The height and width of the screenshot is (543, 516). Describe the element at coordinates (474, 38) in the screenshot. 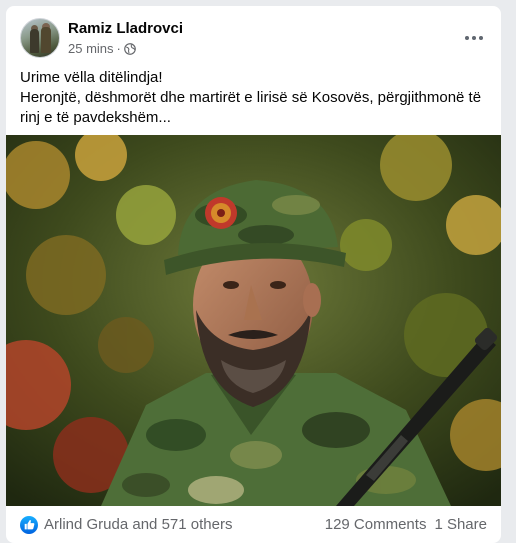

I see `more-options-icon` at that location.